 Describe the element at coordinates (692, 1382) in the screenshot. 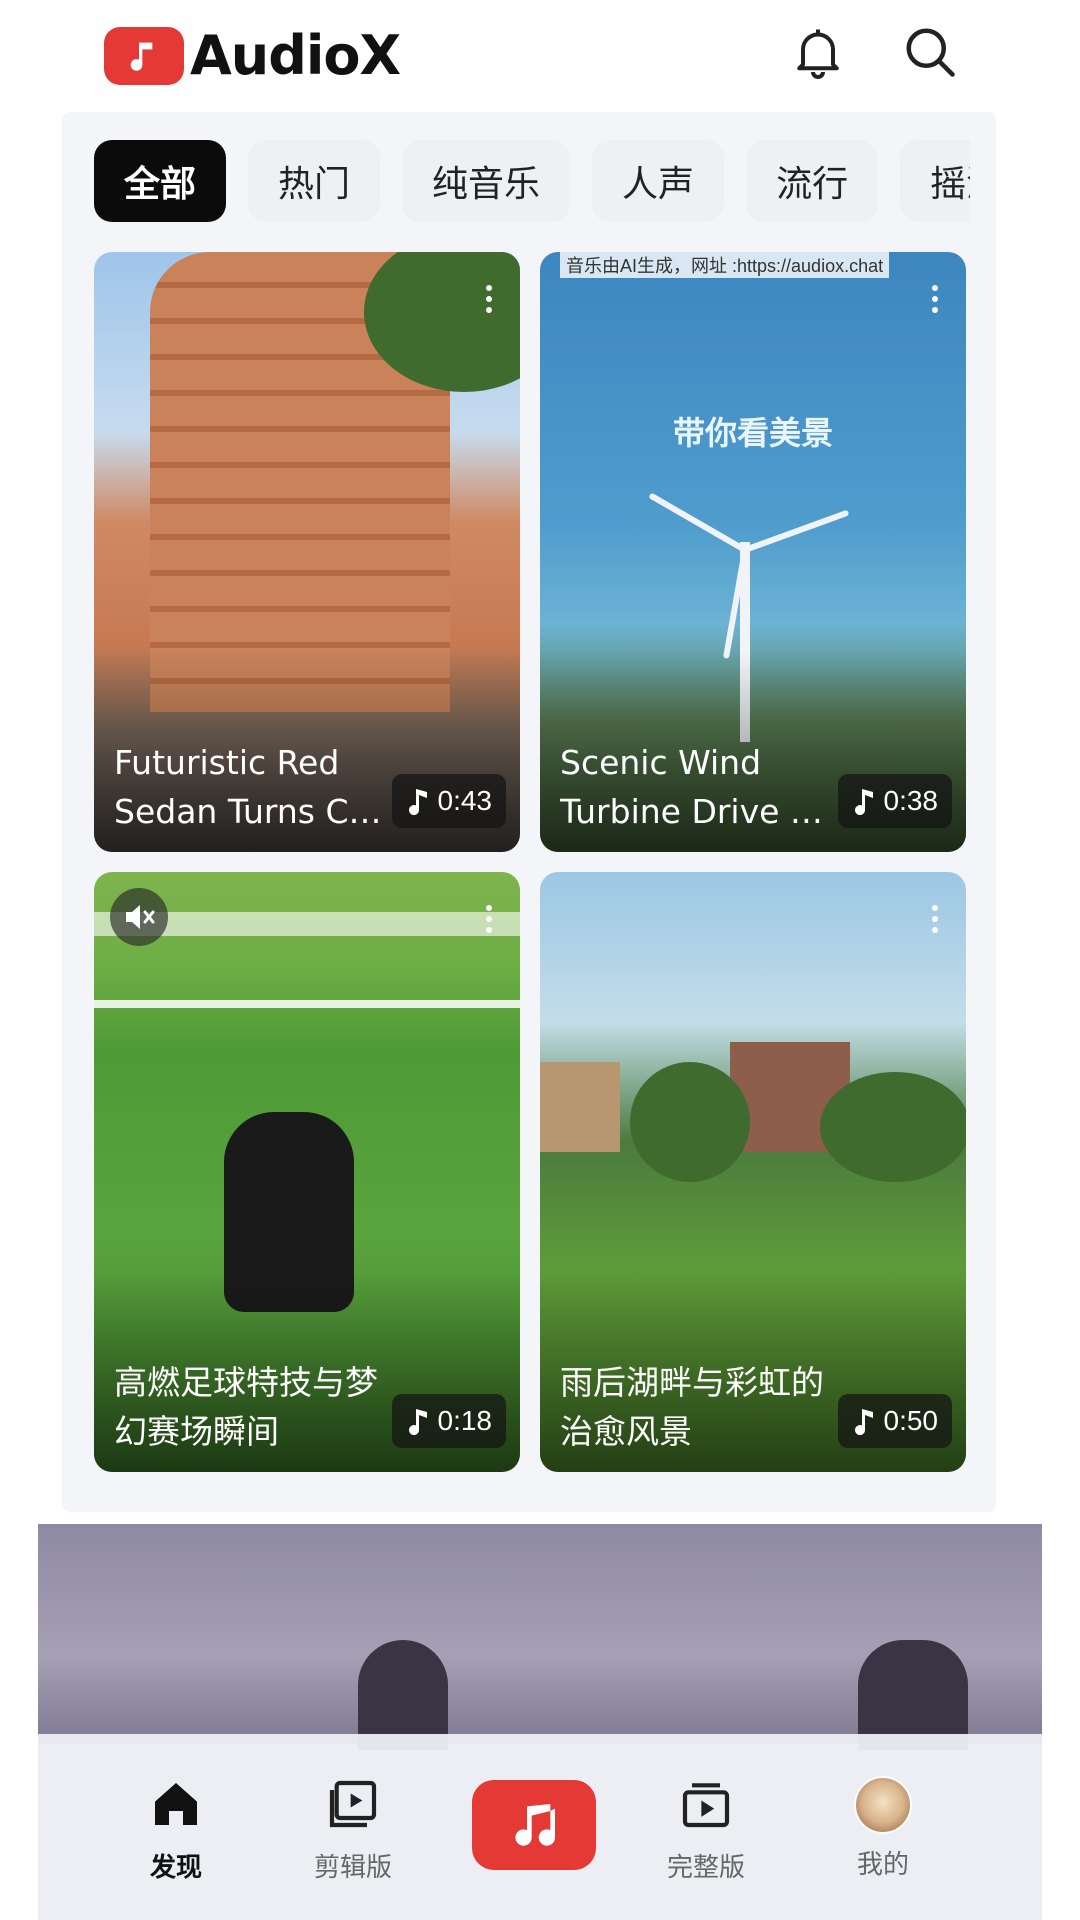

I see `card-title-line: 雨后湖畔与彩虹的` at that location.